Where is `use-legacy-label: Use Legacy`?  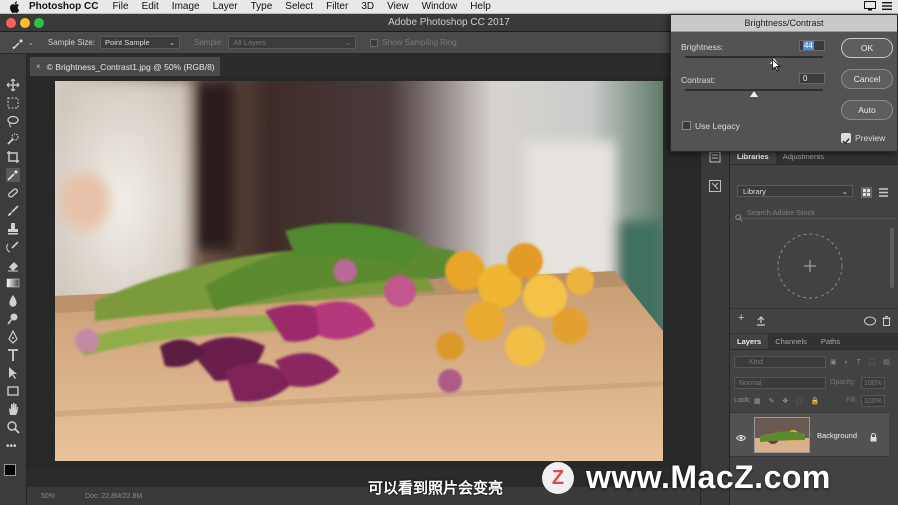 use-legacy-label: Use Legacy is located at coordinates (717, 126).